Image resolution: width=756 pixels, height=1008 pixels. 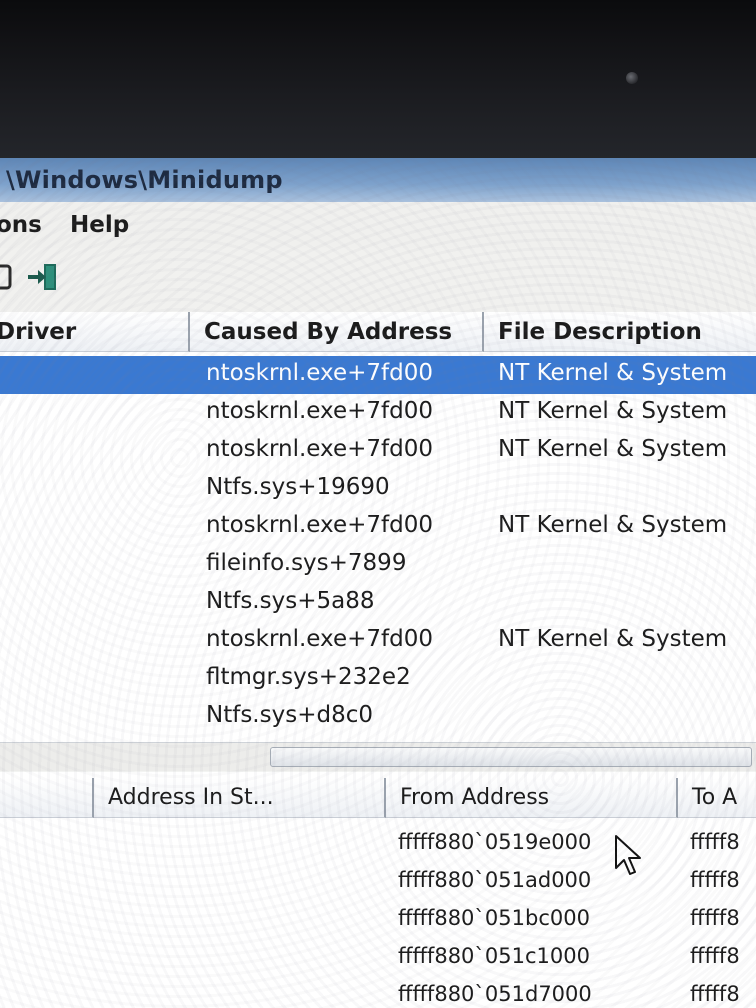 I want to click on title-bar: \Windows\Minidump, so click(x=378, y=180).